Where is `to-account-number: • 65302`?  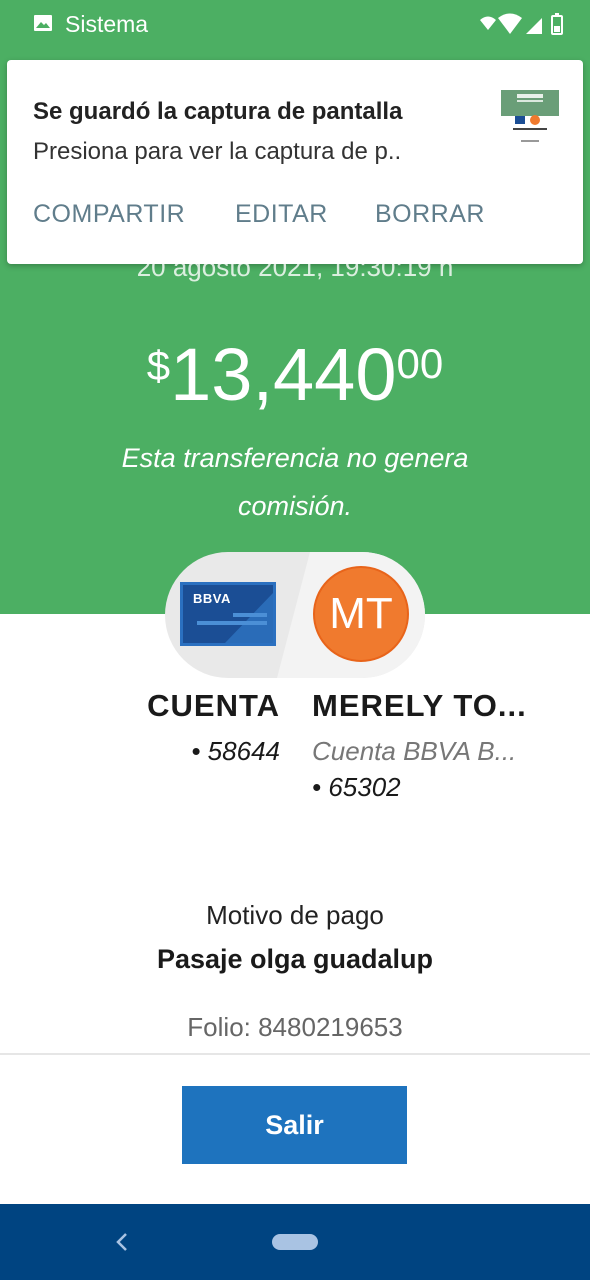
to-account-number: • 65302 is located at coordinates (356, 787).